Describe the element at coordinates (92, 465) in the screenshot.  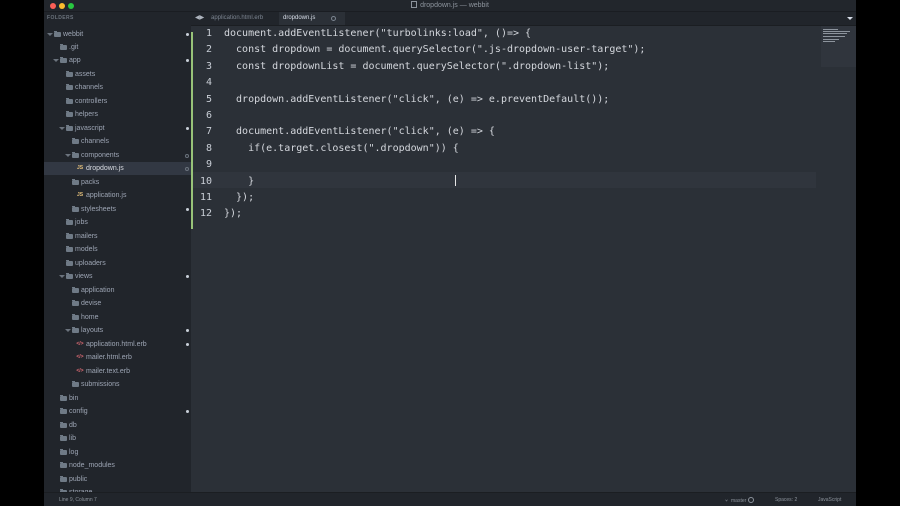
I see `sidebar-item-label: node_modules` at that location.